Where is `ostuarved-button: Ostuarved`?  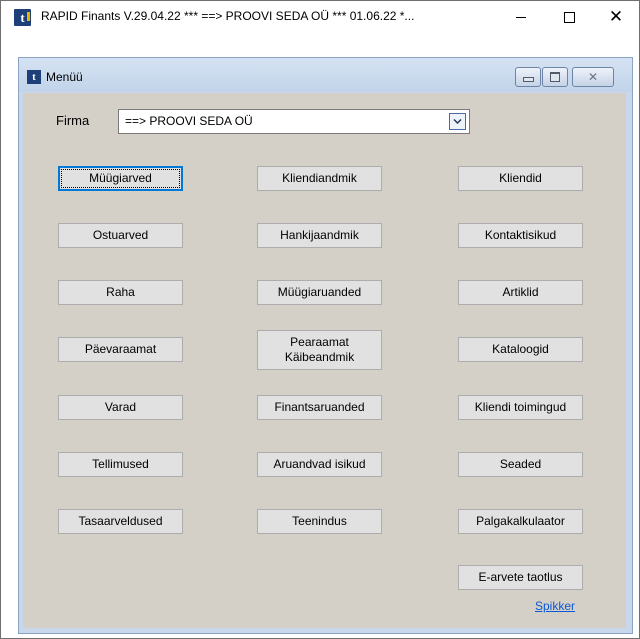
ostuarved-button: Ostuarved is located at coordinates (120, 235).